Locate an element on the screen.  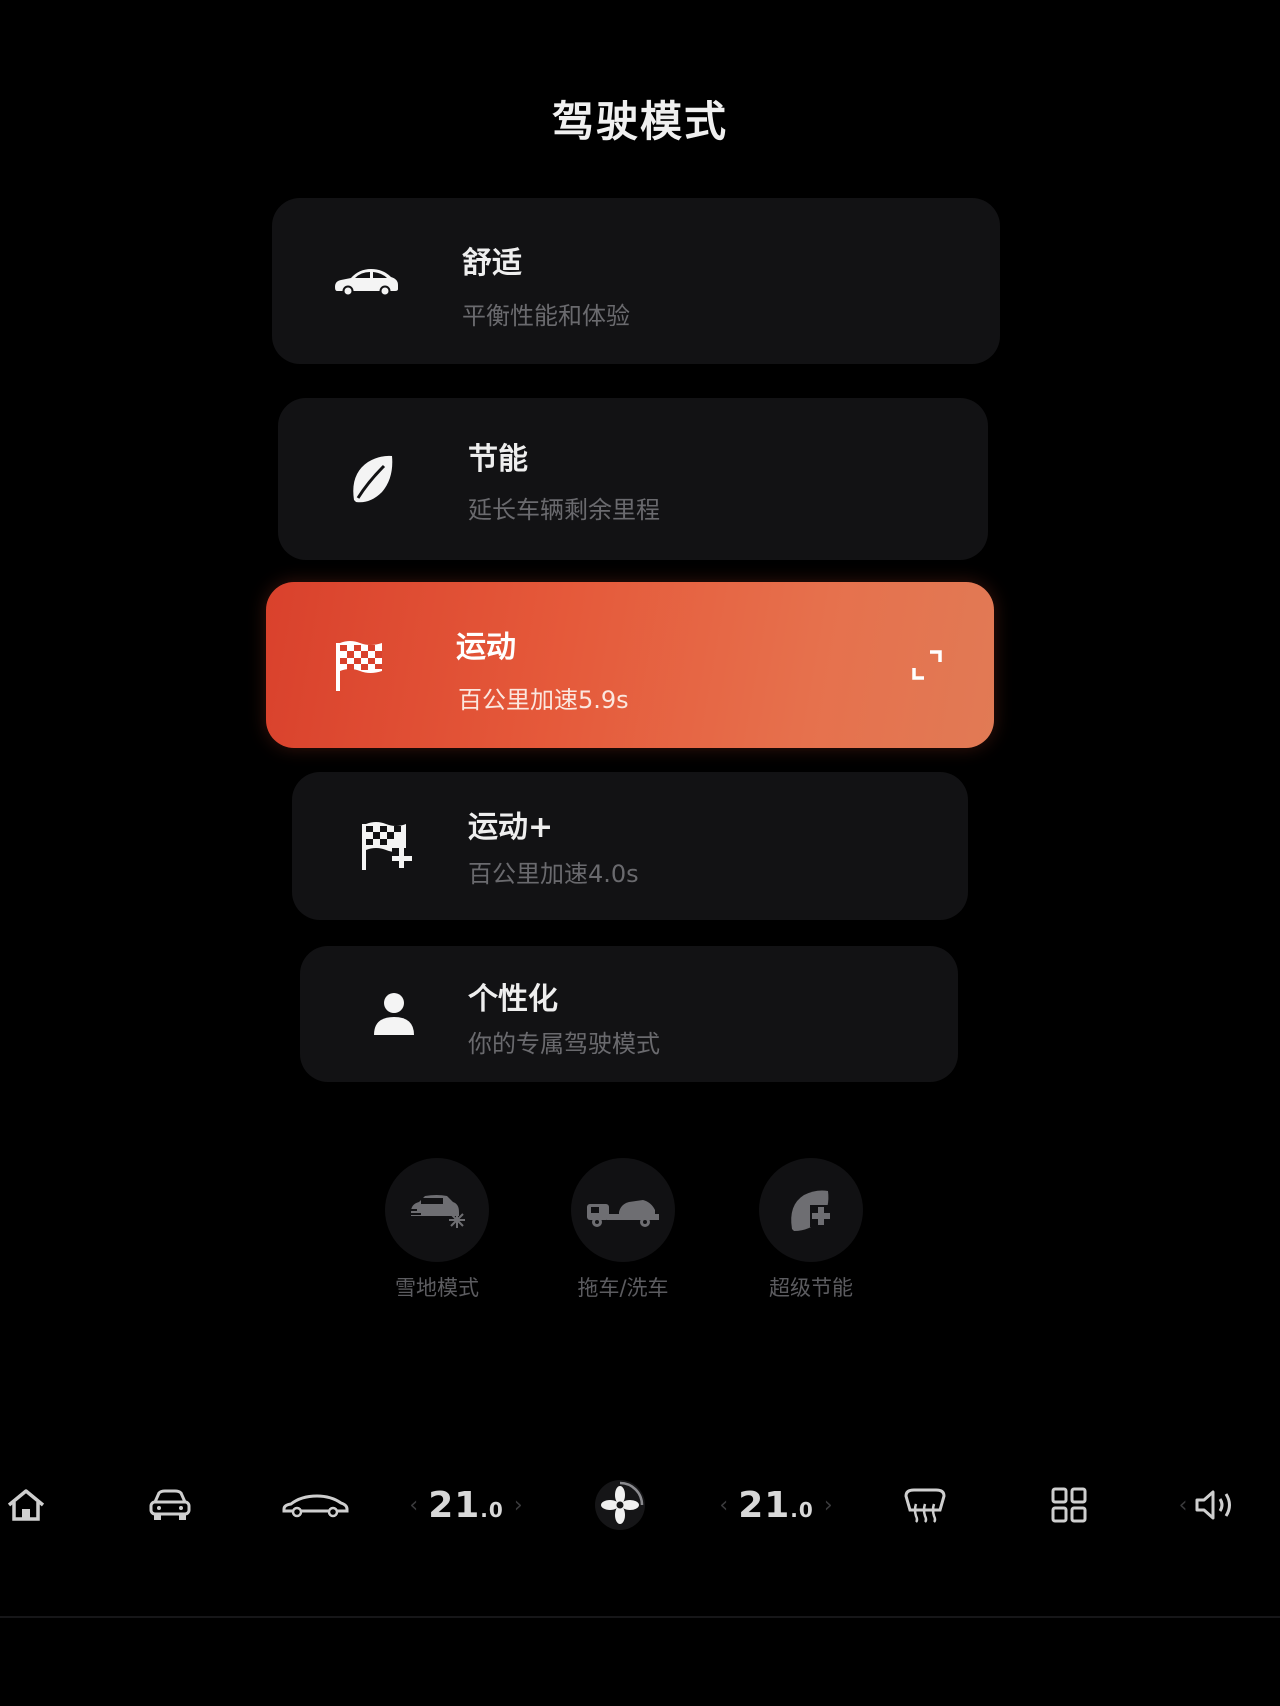
bottom-dock: ‹ 21.0 › ‹ 21.0 › ‹ is located at coordinates (640, 1505).